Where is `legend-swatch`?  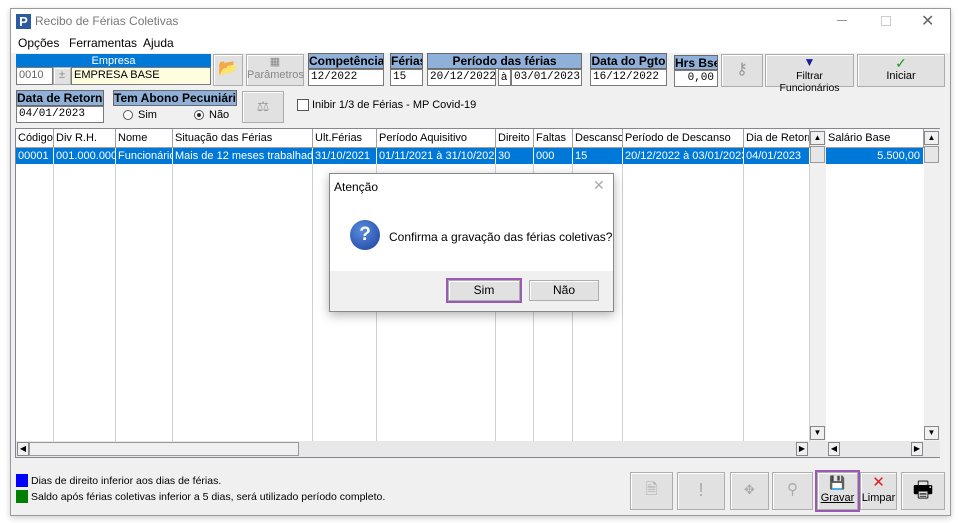 legend-swatch is located at coordinates (22, 496).